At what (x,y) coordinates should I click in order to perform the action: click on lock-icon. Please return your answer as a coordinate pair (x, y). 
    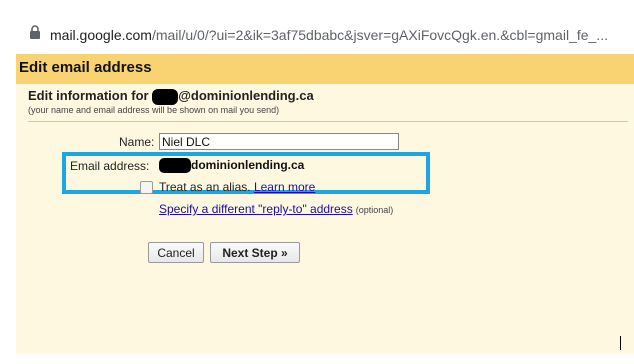
    Looking at the image, I should click on (35, 32).